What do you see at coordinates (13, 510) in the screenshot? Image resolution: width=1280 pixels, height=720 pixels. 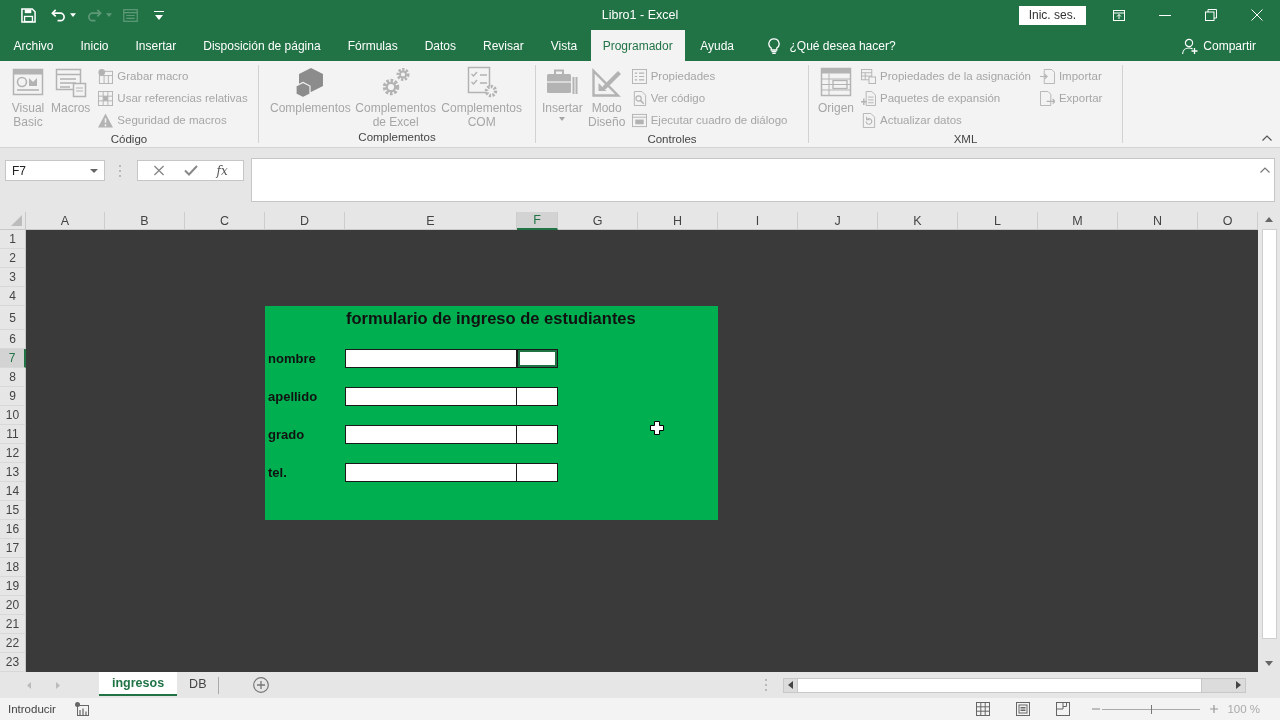 I see `row-header: 15` at bounding box center [13, 510].